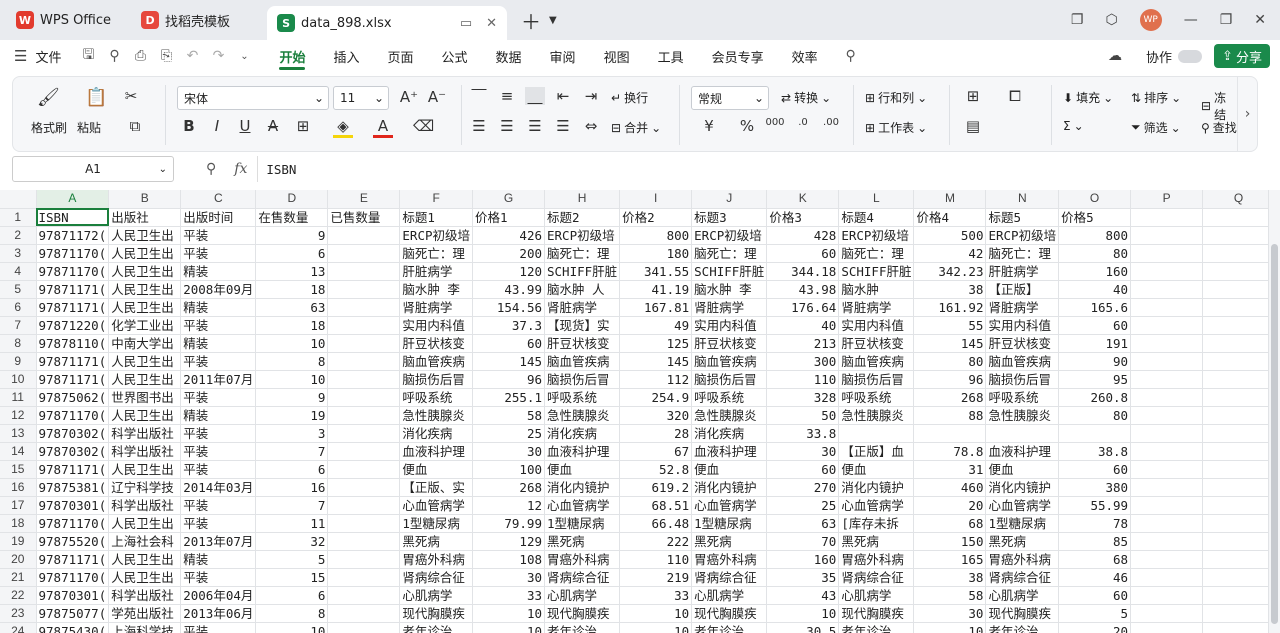 The width and height of the screenshot is (1280, 633). What do you see at coordinates (730, 98) in the screenshot?
I see `number-format-select: 常规 ⌄` at bounding box center [730, 98].